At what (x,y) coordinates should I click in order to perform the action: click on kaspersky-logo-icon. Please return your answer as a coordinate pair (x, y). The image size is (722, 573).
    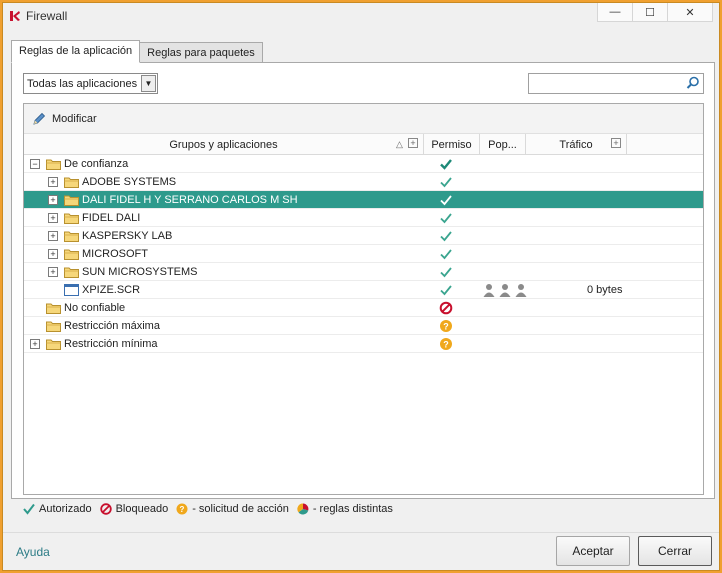
    Looking at the image, I should click on (15, 16).